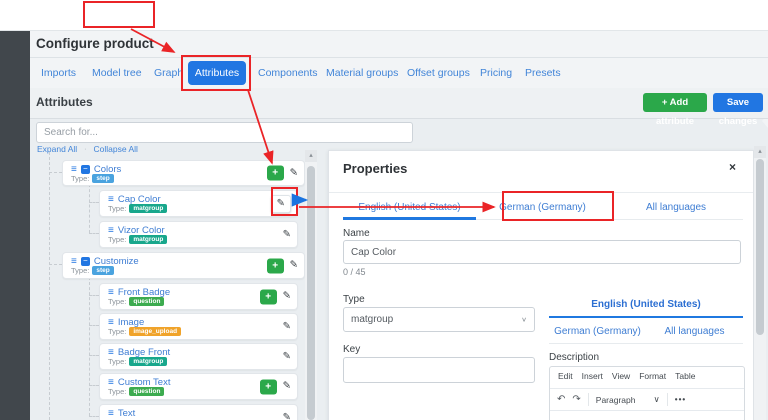  I want to click on tab-attributes-active: Attributes, so click(217, 73).